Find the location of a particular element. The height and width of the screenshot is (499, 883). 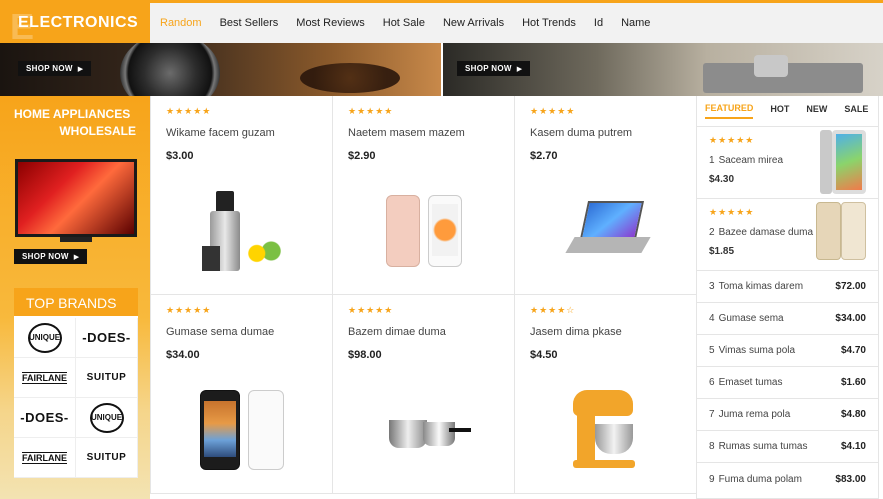

ipad-icon is located at coordinates (843, 164).